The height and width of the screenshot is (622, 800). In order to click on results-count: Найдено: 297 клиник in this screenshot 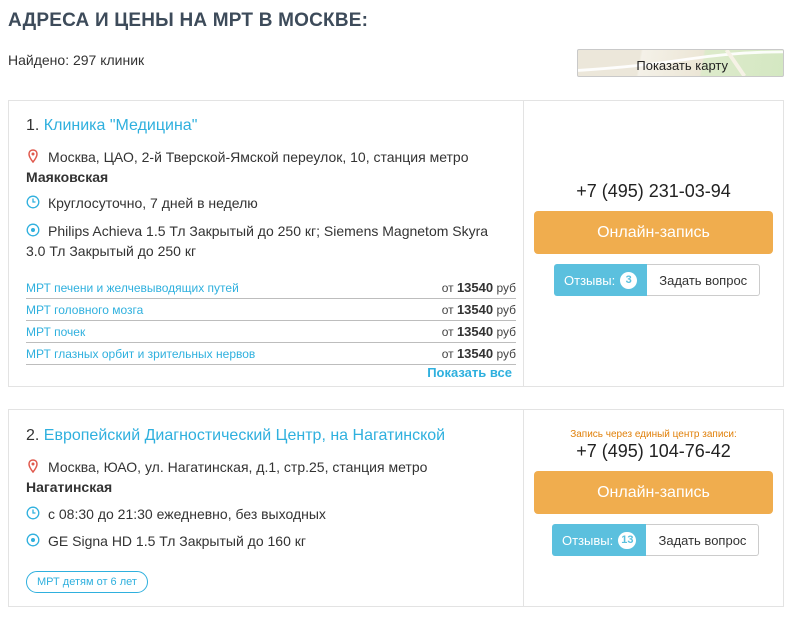, I will do `click(76, 60)`.